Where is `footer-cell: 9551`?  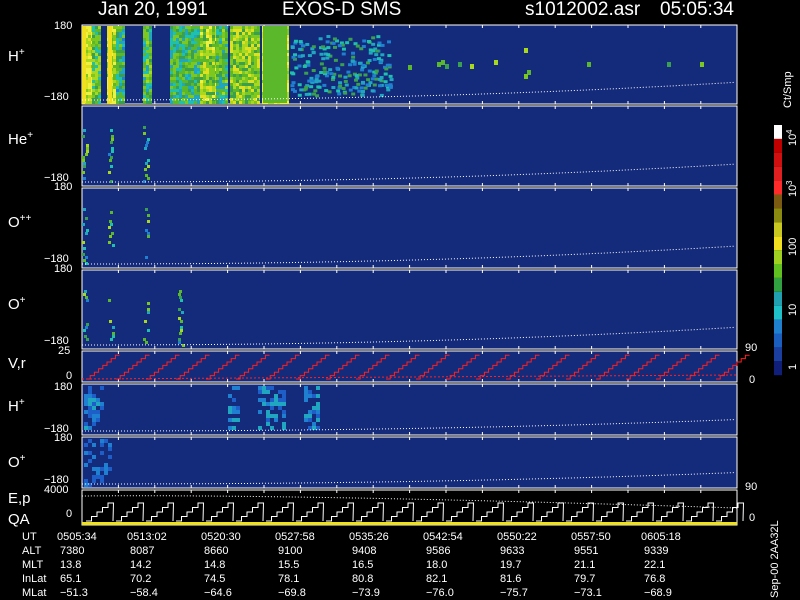 footer-cell: 9551 is located at coordinates (586, 551).